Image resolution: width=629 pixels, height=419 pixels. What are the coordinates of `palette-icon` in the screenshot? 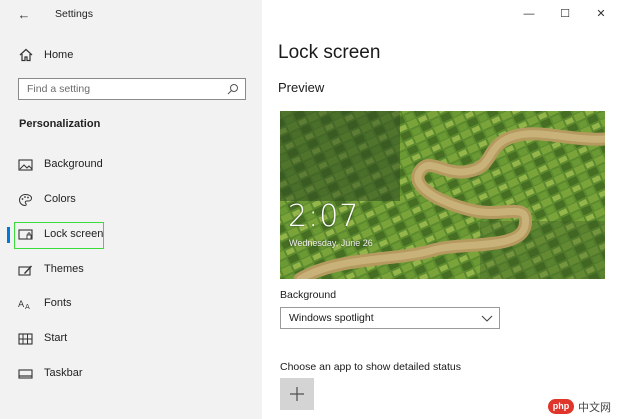 It's located at (25, 200).